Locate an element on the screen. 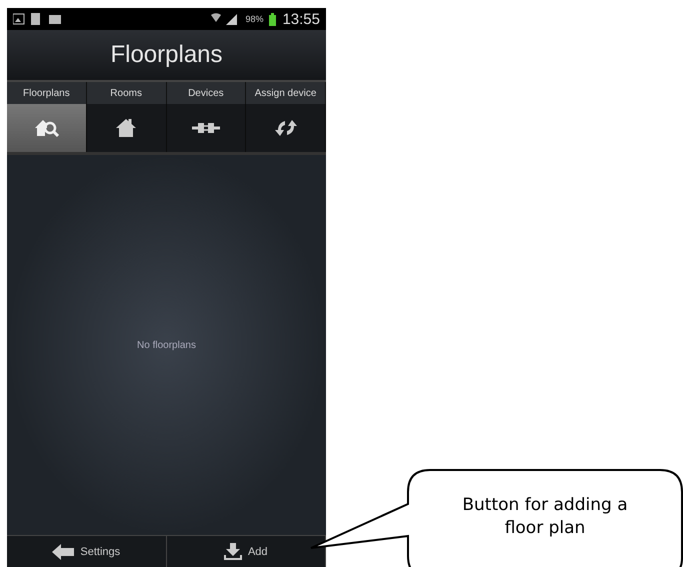  clock: 13:55 is located at coordinates (301, 19).